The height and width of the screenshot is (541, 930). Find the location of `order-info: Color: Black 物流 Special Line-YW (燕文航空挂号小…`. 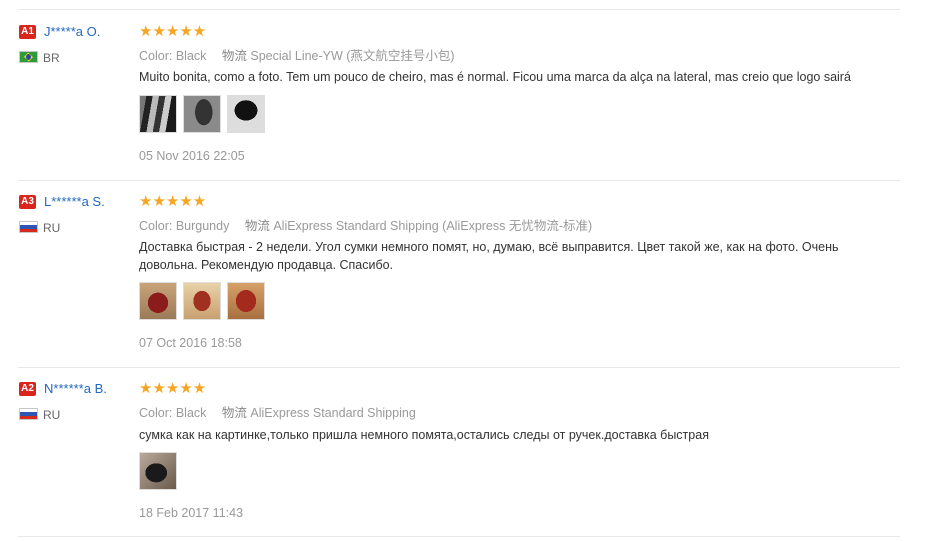

order-info: Color: Black 物流 Special Line-YW (燕文航空挂号小… is located at coordinates (297, 54).